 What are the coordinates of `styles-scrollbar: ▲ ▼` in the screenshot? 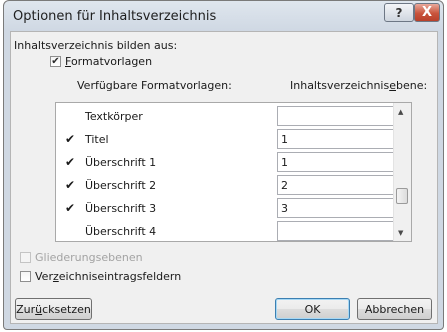 It's located at (402, 172).